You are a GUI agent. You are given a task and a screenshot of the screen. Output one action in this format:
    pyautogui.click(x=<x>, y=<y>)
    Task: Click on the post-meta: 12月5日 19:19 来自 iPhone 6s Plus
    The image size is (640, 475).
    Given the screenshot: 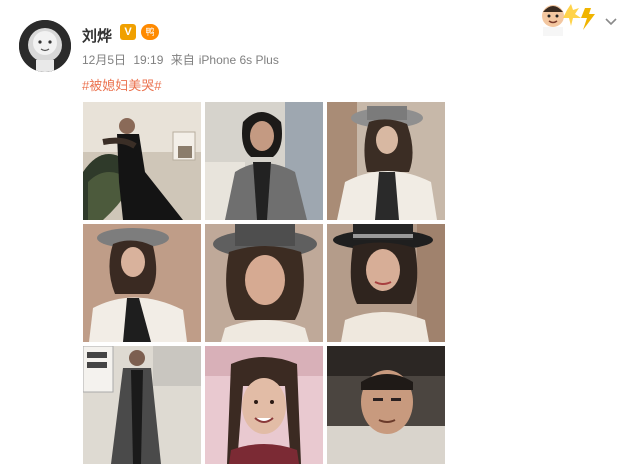 What is the action you would take?
    pyautogui.click(x=182, y=59)
    